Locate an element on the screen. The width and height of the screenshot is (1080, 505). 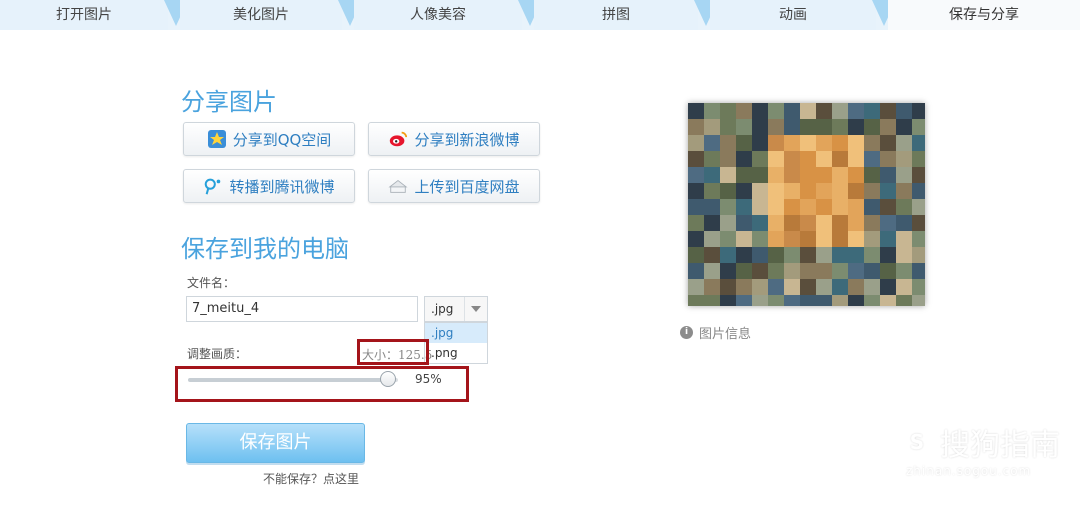
tab-animation: 动画 is located at coordinates (793, 15).